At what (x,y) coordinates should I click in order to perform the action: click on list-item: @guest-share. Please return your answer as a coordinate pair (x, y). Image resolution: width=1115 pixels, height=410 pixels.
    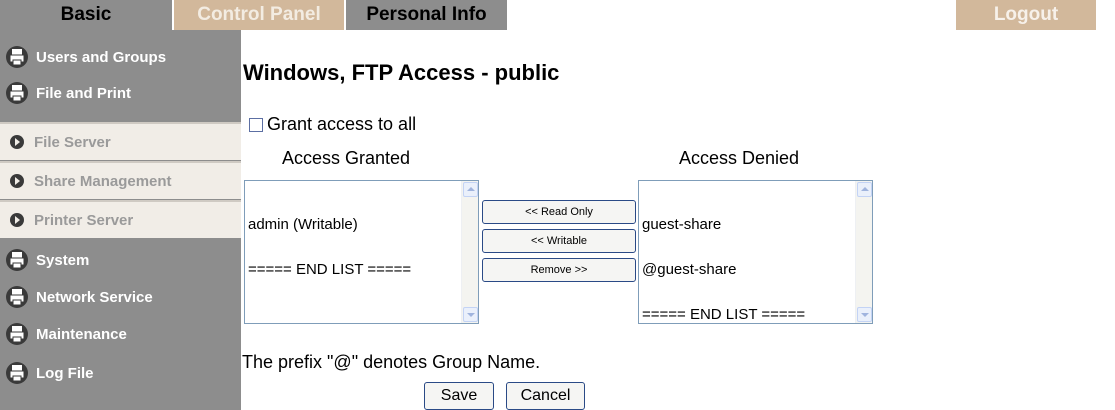
    Looking at the image, I should click on (723, 269).